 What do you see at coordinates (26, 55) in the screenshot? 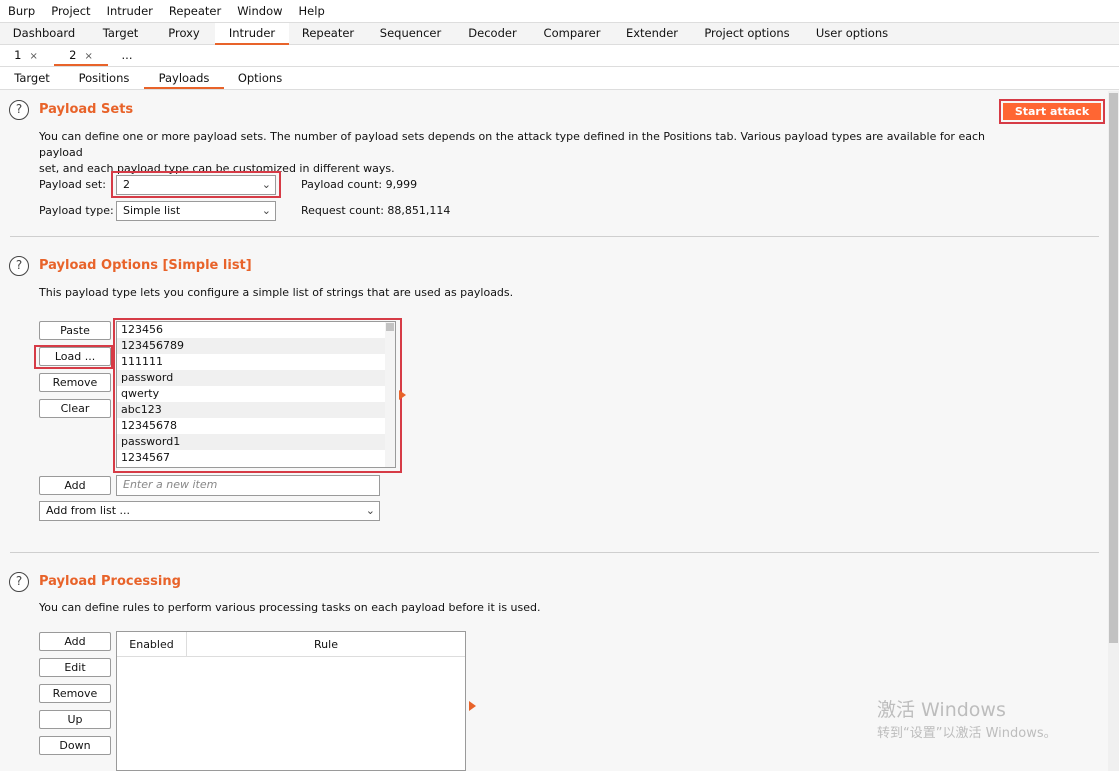
I see `attack-tab-1: 1 ×` at bounding box center [26, 55].